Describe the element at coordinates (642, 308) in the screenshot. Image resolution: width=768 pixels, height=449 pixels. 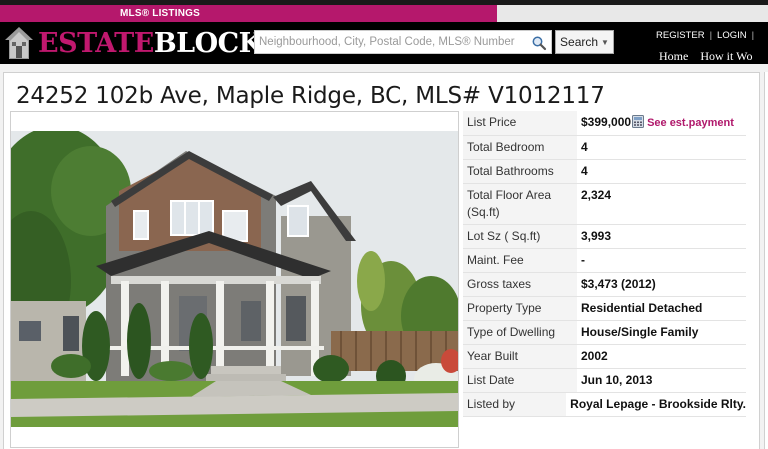
I see `detail-value: Residential Detached` at that location.